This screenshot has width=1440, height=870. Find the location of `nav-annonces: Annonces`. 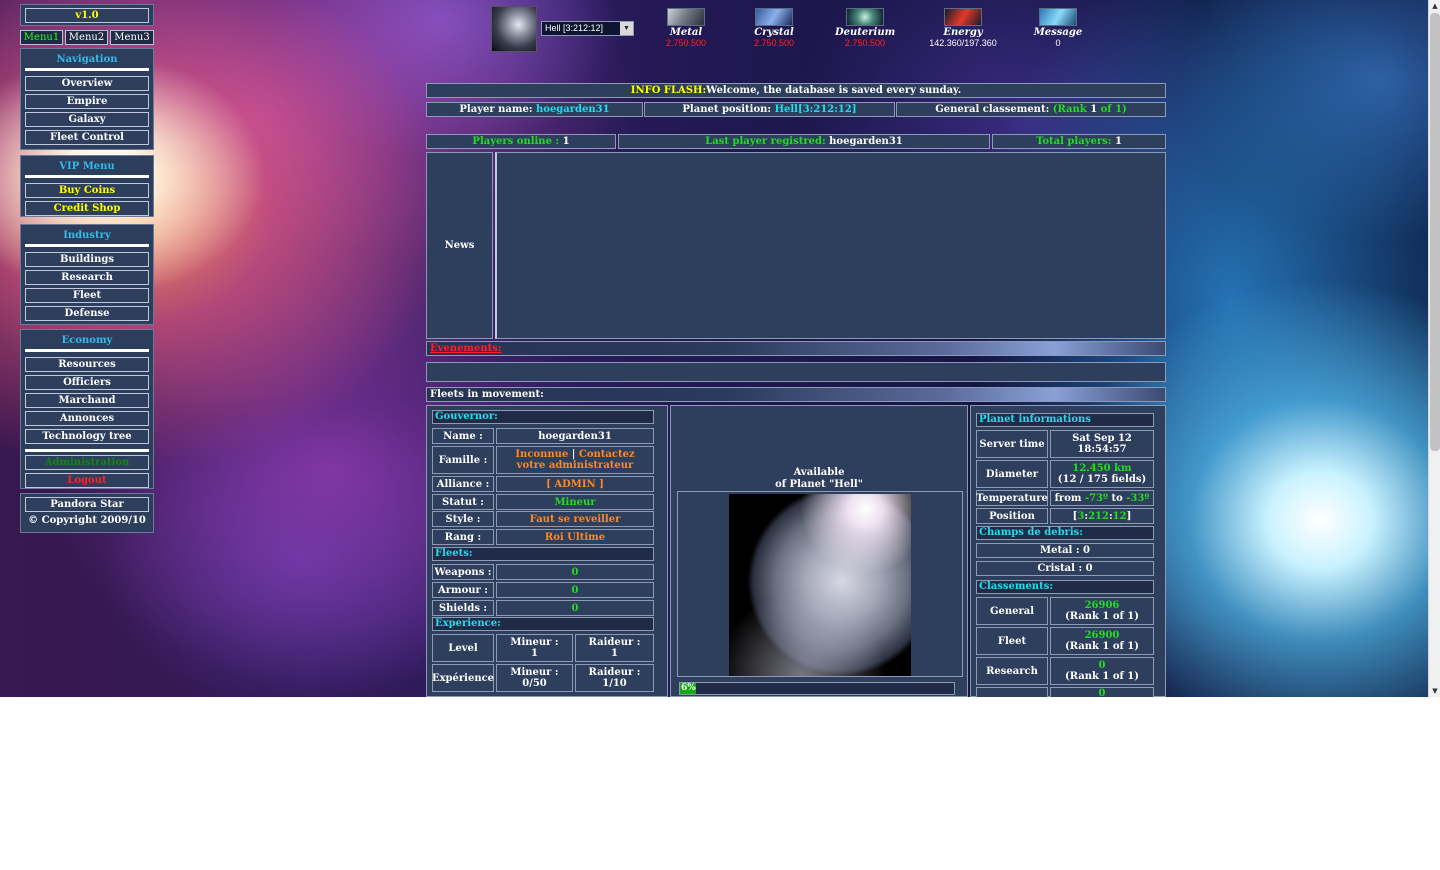

nav-annonces: Annonces is located at coordinates (87, 418).